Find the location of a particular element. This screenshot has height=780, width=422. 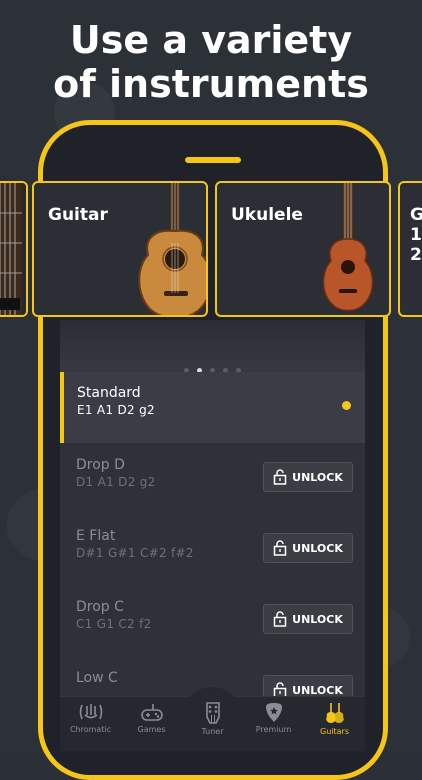

tab-label: Chromatic is located at coordinates (90, 729).